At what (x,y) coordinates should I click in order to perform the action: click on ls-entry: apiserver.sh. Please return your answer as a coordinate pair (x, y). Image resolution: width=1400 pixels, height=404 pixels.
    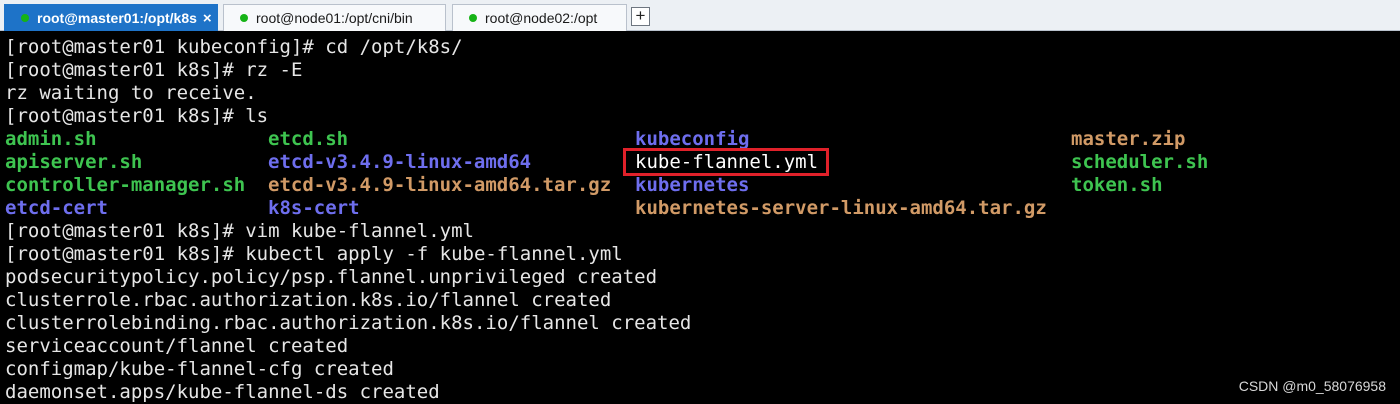
    Looking at the image, I should click on (74, 162).